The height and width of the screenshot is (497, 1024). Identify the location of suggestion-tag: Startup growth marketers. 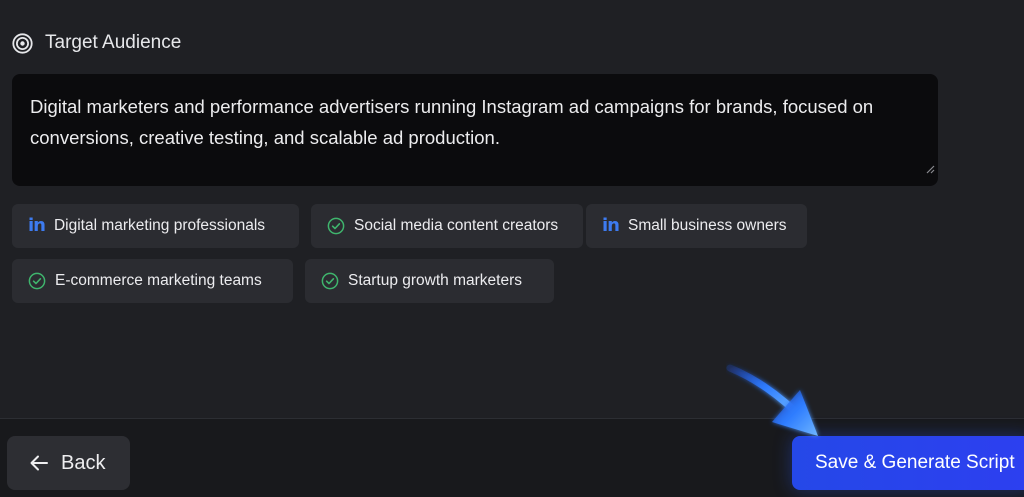
(429, 281).